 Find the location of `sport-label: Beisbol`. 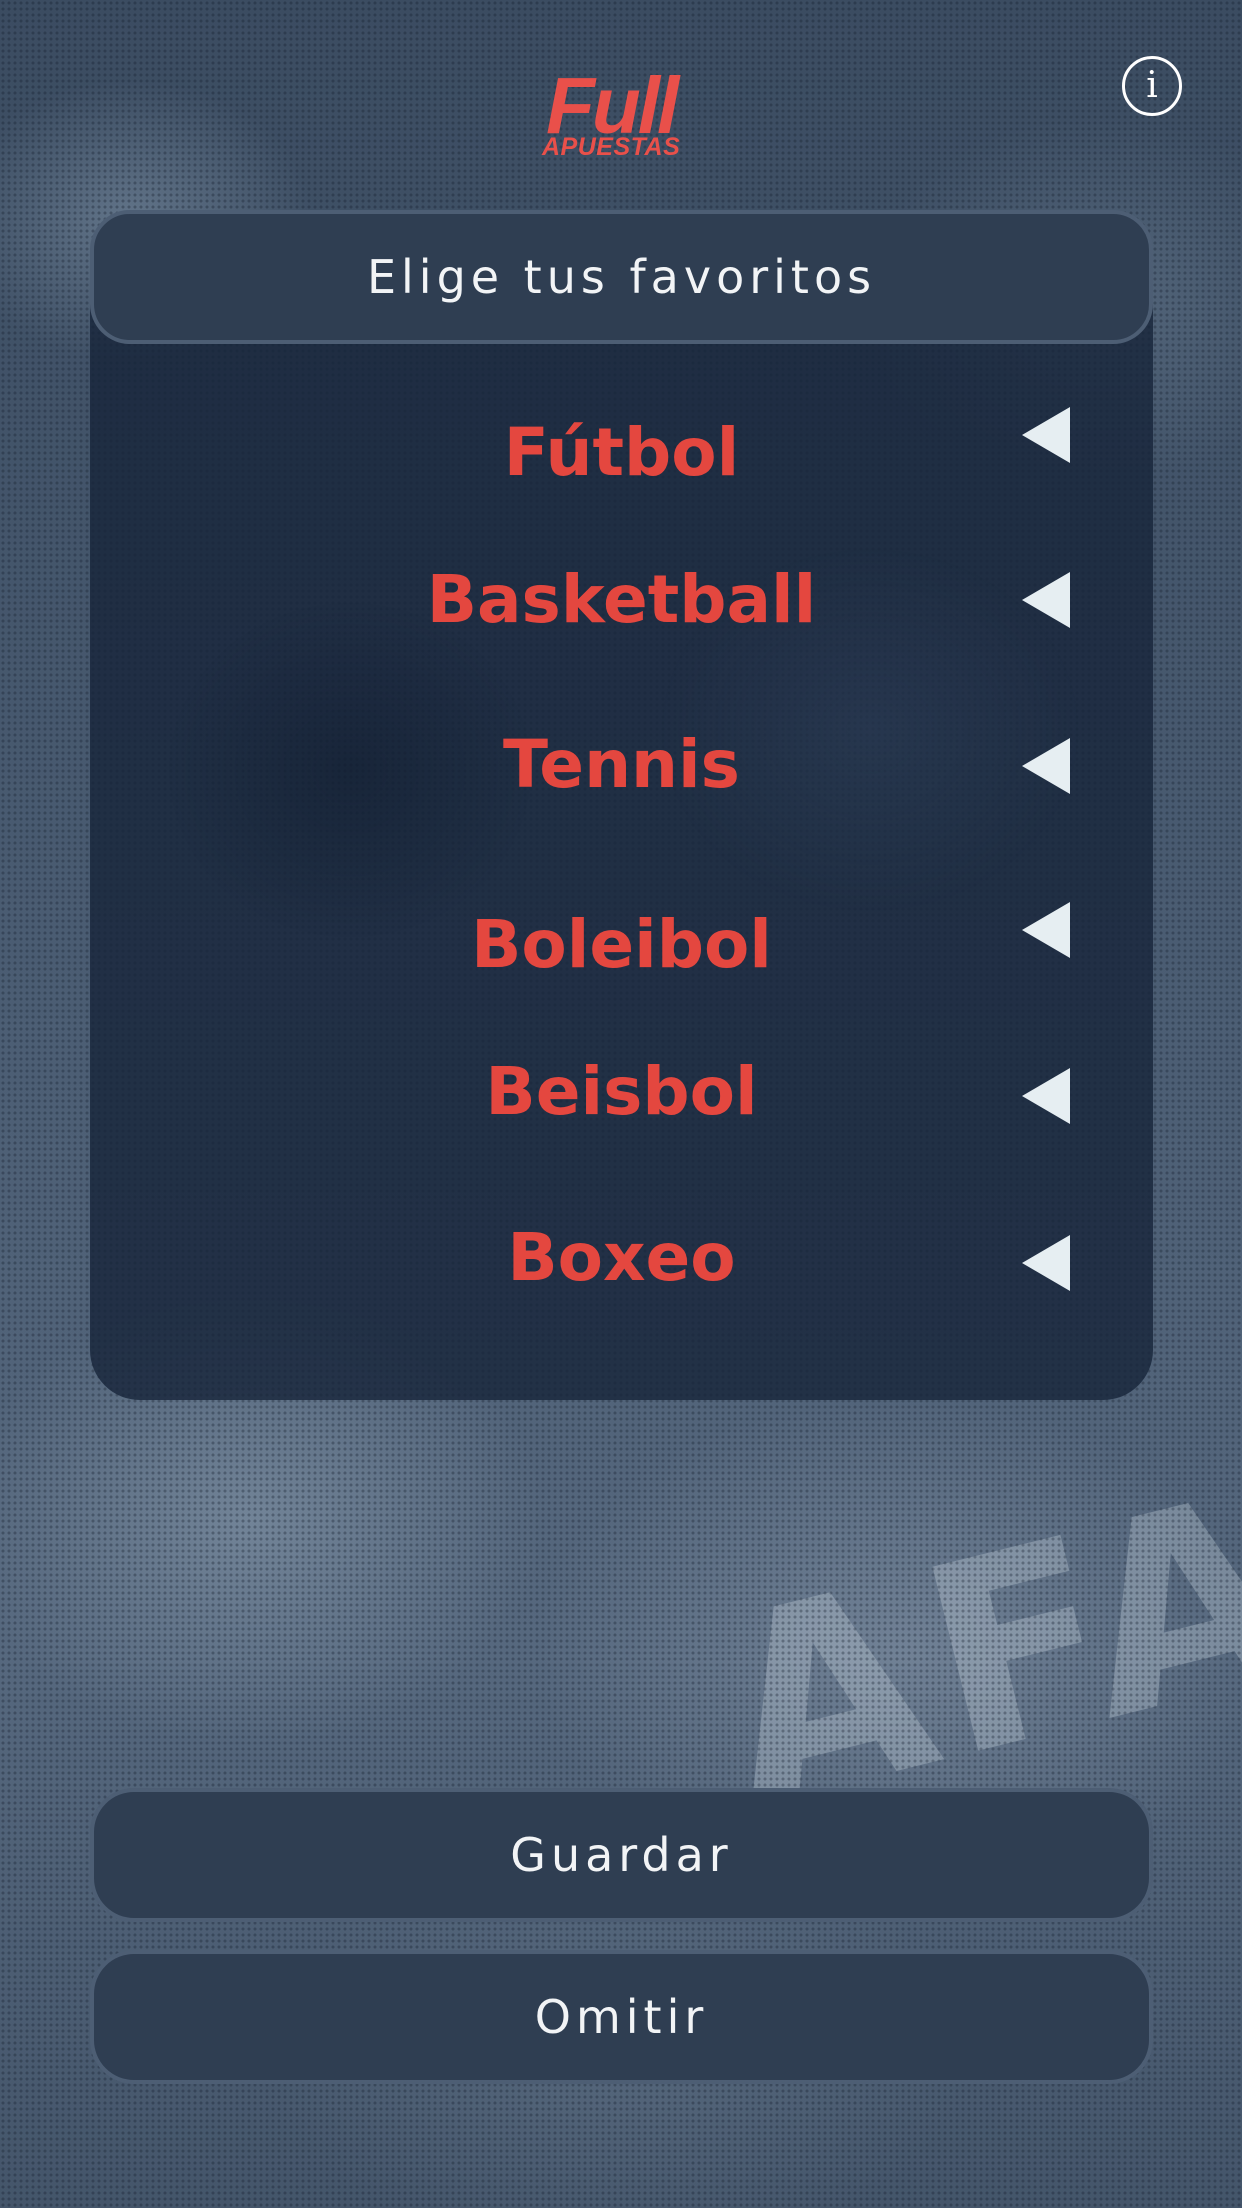

sport-label: Beisbol is located at coordinates (621, 1091).